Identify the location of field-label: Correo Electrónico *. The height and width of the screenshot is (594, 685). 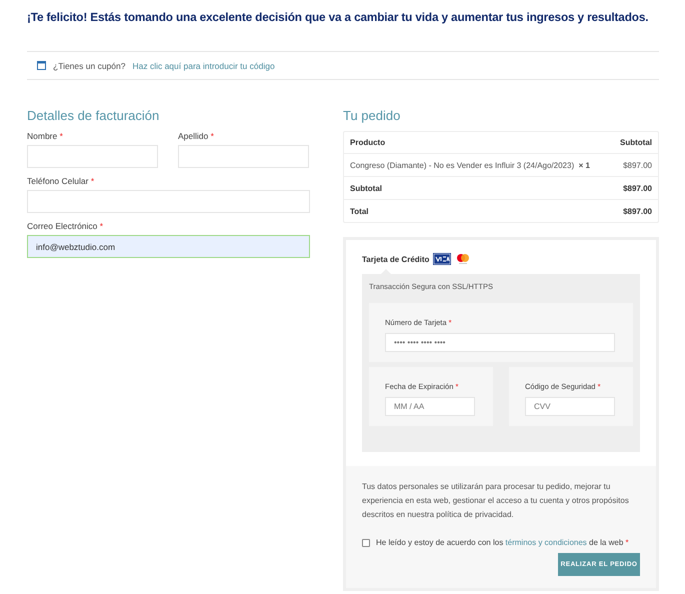
(65, 226).